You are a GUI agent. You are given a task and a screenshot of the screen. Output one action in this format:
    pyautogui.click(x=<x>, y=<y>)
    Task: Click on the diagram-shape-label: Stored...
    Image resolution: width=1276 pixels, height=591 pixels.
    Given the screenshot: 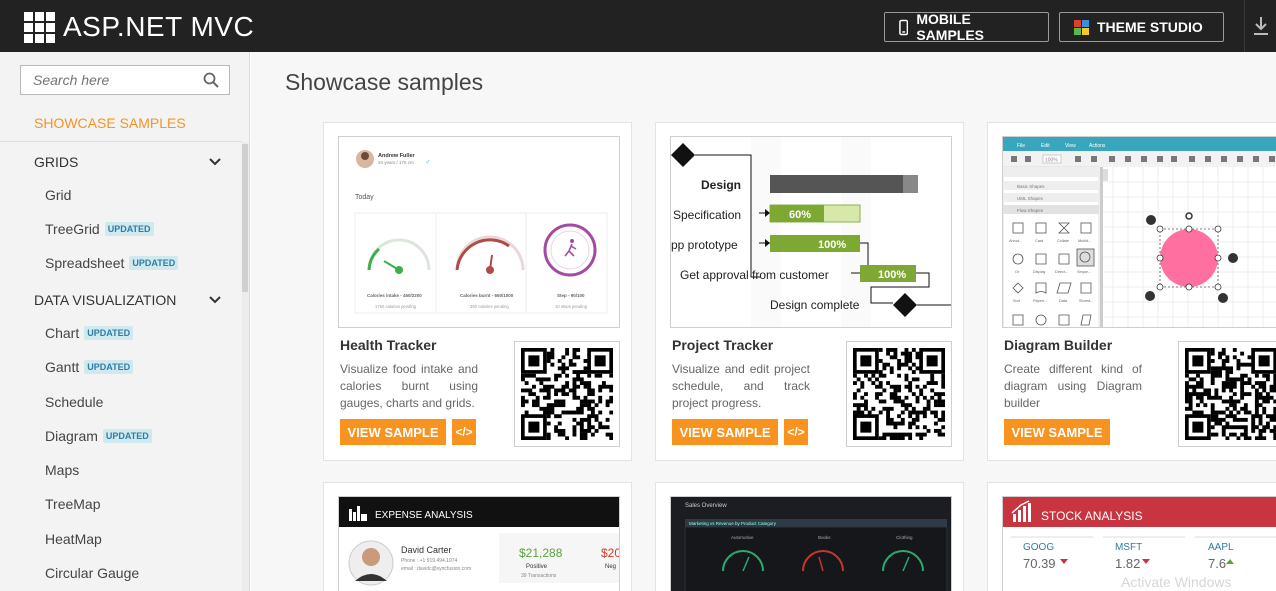 What is the action you would take?
    pyautogui.click(x=1086, y=301)
    